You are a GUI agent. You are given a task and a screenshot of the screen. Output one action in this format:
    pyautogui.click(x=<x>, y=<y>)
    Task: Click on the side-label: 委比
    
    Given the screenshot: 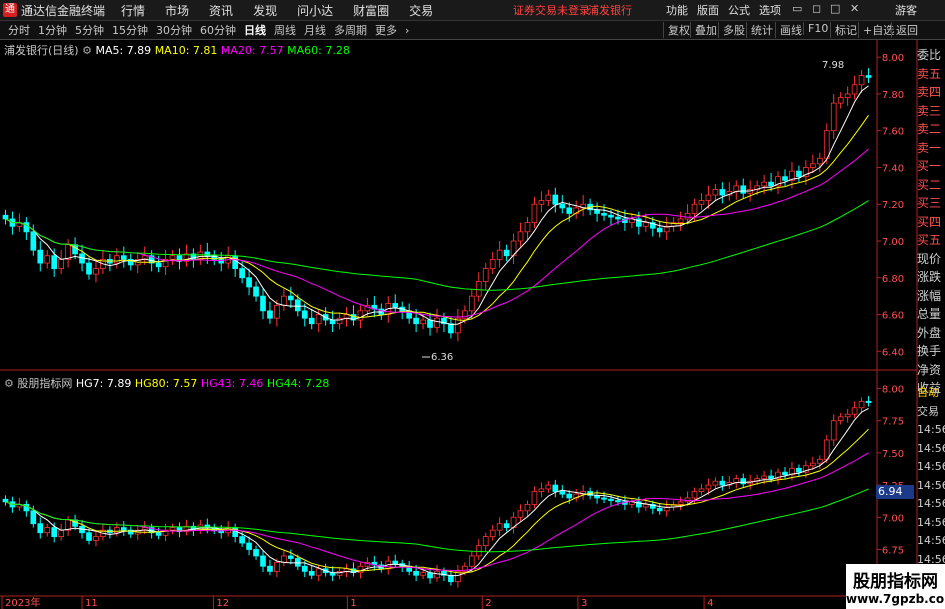 What is the action you would take?
    pyautogui.click(x=929, y=55)
    